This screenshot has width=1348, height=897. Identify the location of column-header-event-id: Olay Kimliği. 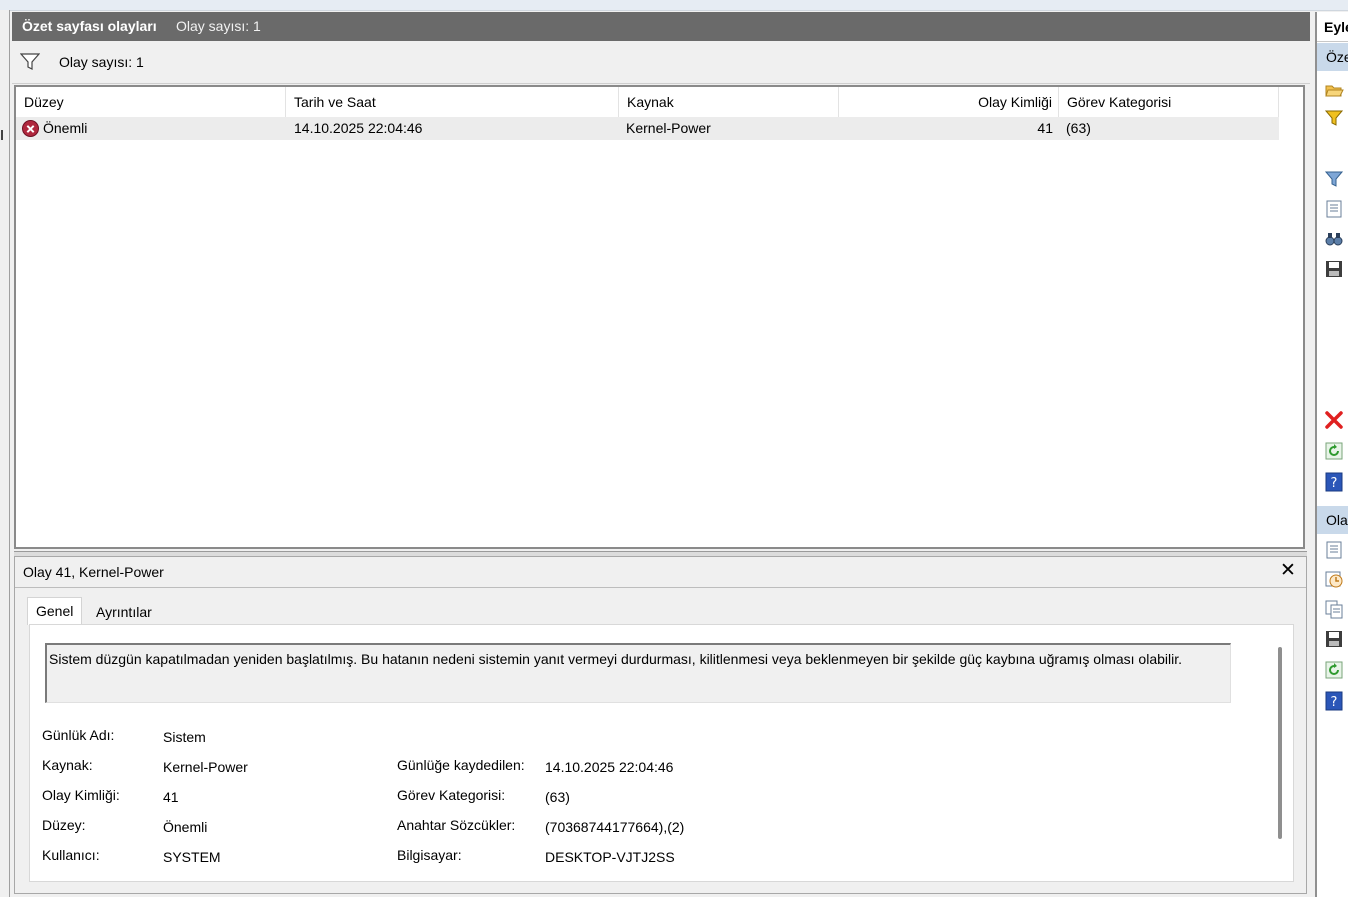
(949, 102).